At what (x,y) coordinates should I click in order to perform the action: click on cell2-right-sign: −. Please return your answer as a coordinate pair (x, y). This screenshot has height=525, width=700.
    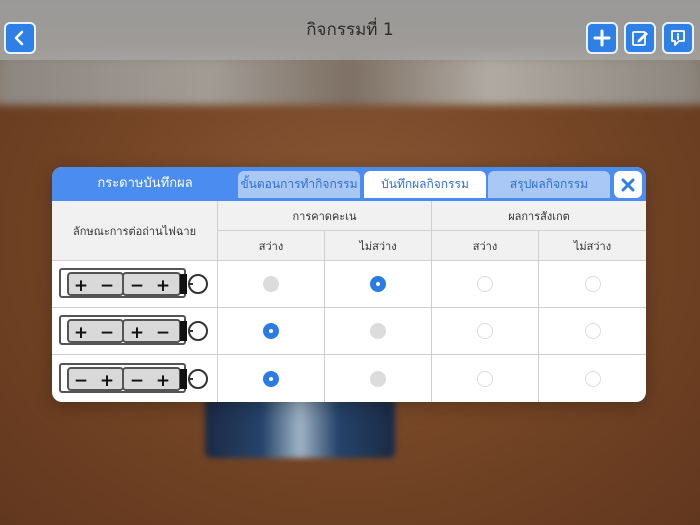
    Looking at the image, I should click on (162, 333).